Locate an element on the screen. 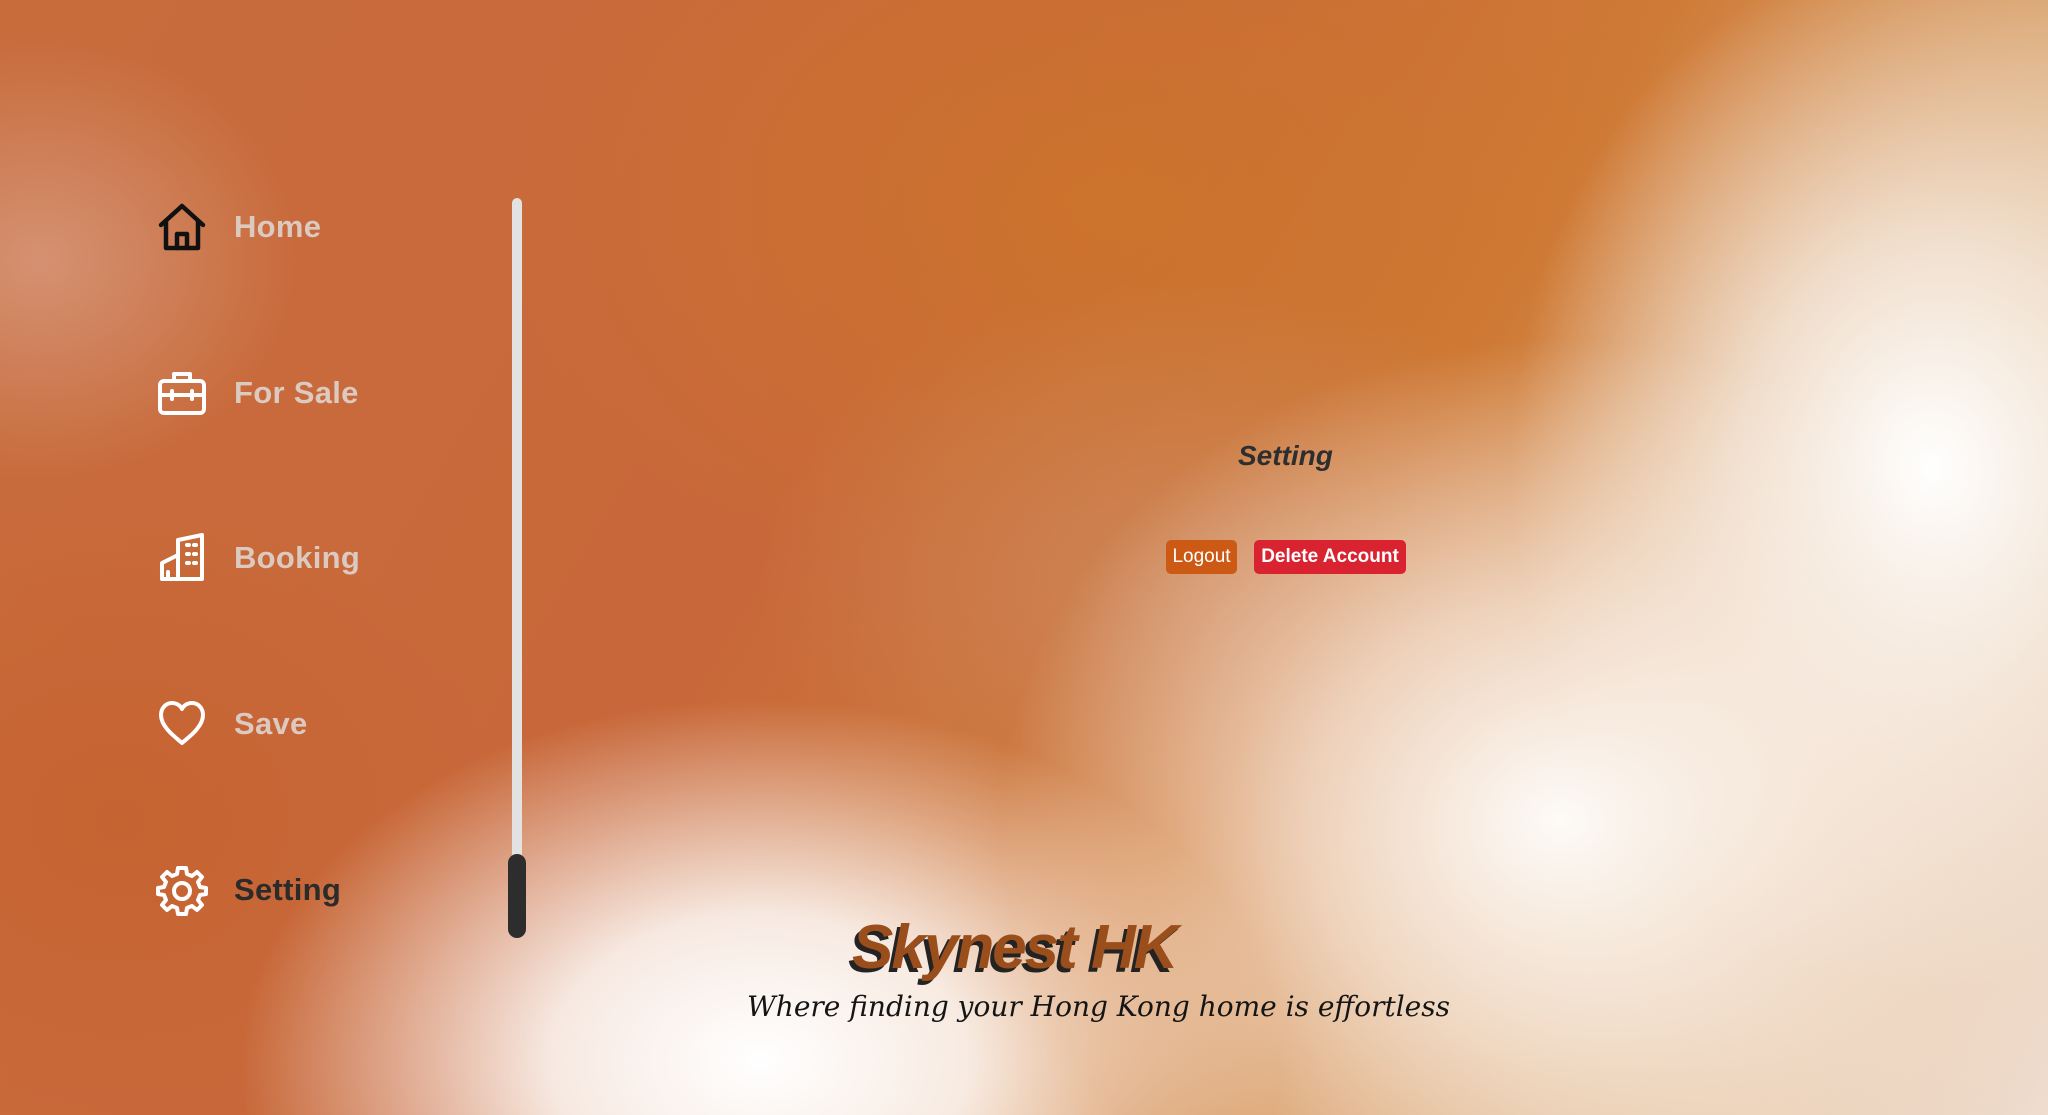  sidebar-item-for-sale: For Sale is located at coordinates (257, 393).